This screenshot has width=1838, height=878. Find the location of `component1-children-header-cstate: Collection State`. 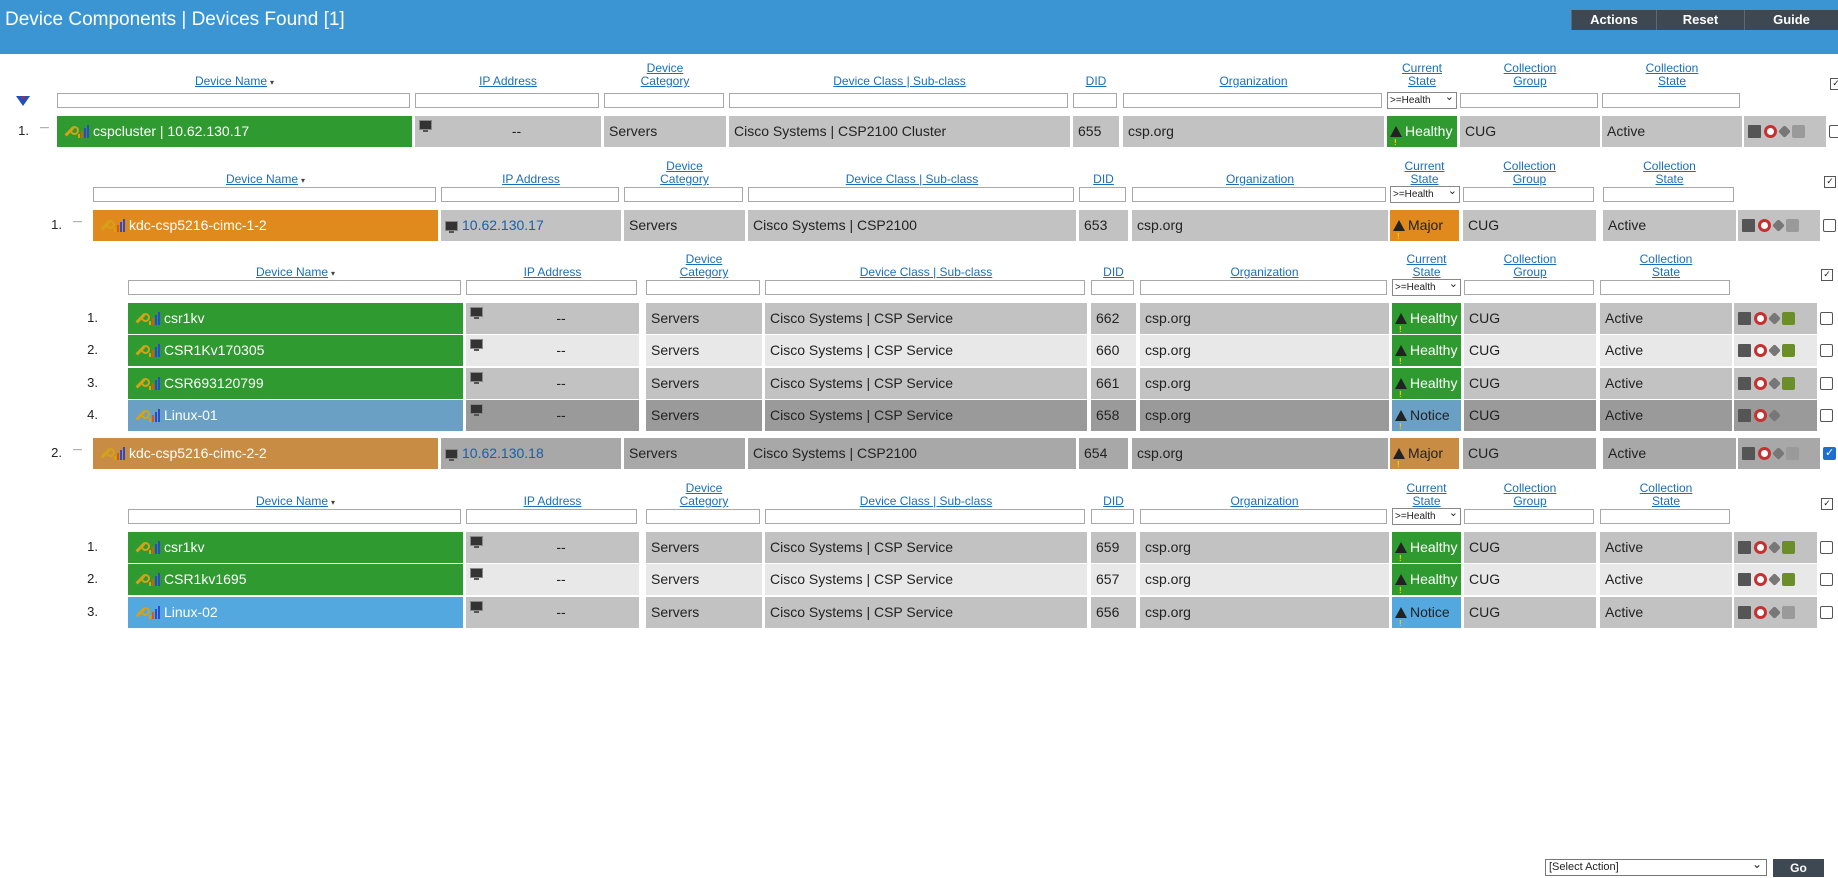

component1-children-header-cstate: Collection State is located at coordinates (1666, 266).